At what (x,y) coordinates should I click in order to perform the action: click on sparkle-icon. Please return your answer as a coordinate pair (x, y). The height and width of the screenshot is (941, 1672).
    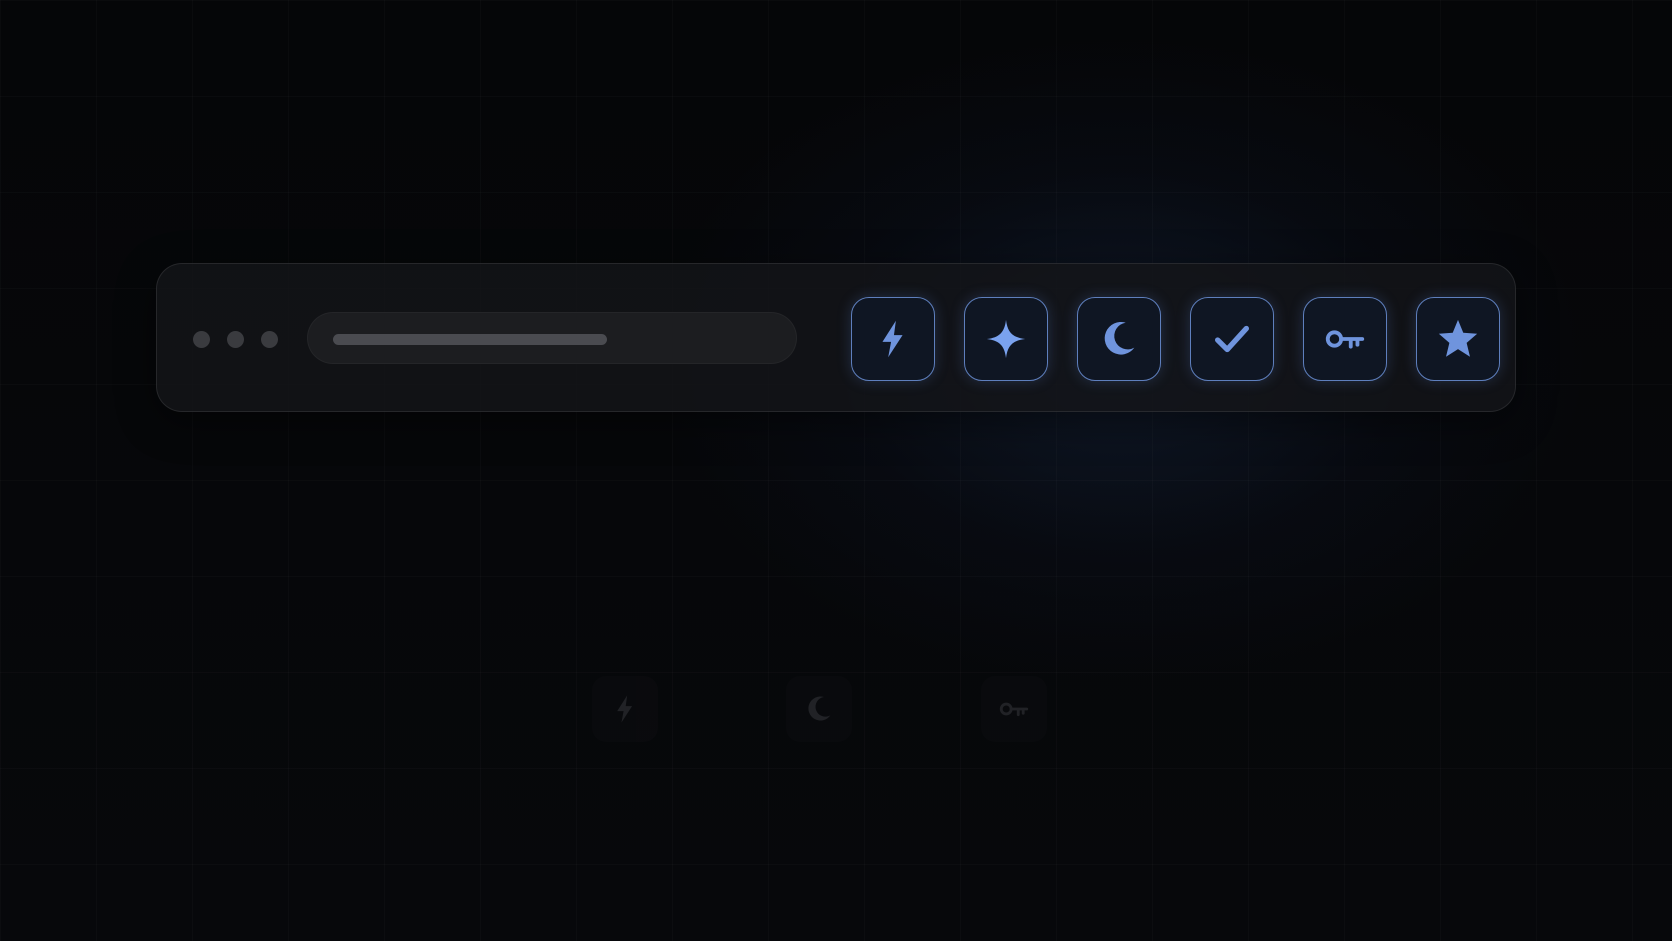
    Looking at the image, I should click on (1006, 339).